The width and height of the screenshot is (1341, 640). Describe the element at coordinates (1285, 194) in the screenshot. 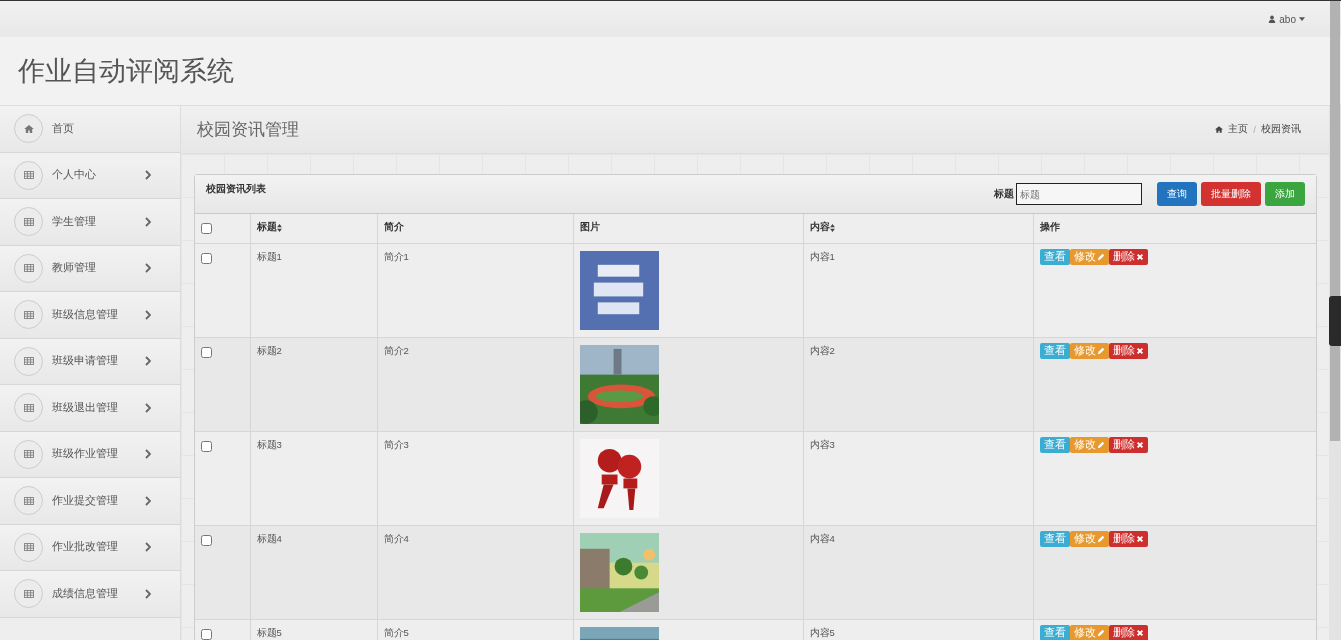

I see `toolbar-button: 添加` at that location.